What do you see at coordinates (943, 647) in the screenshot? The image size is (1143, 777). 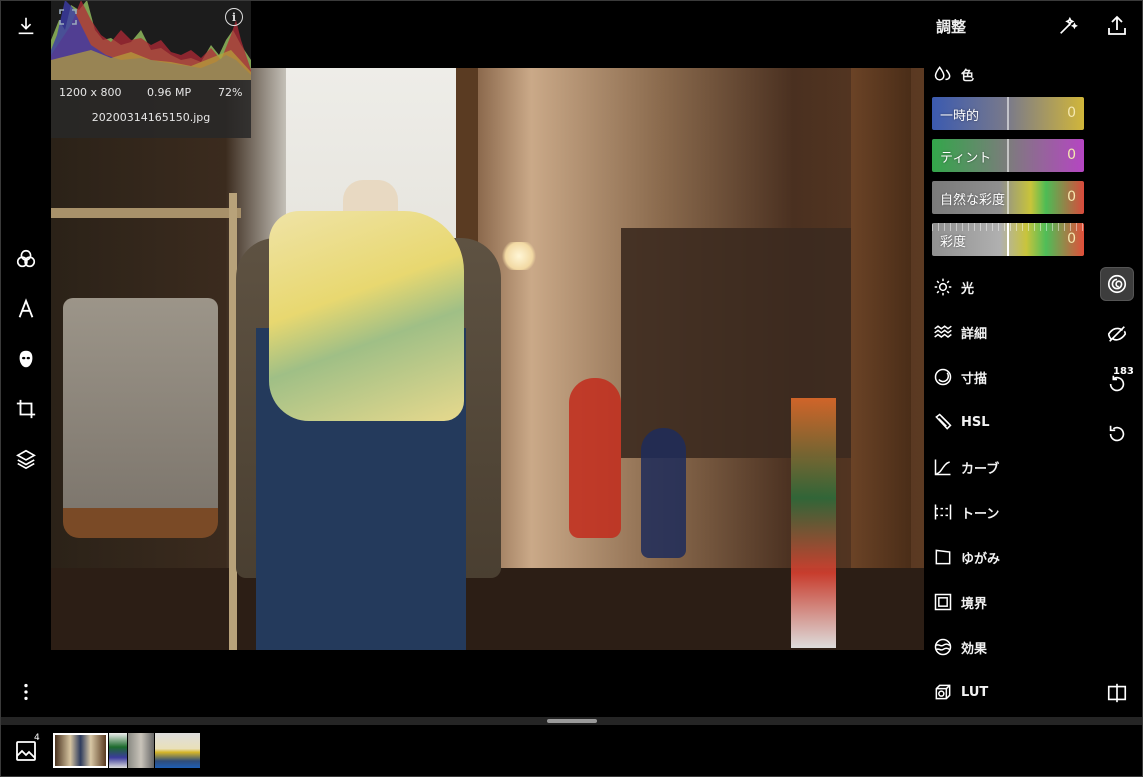 I see `effects-icon` at bounding box center [943, 647].